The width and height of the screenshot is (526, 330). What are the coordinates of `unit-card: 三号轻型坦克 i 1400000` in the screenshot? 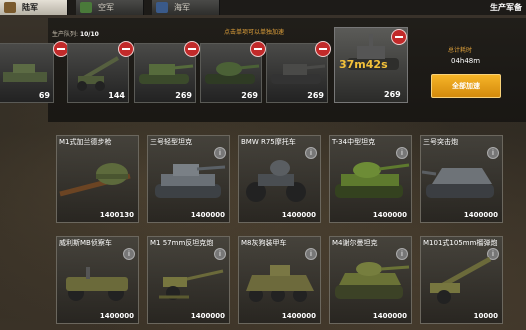 It's located at (188, 179).